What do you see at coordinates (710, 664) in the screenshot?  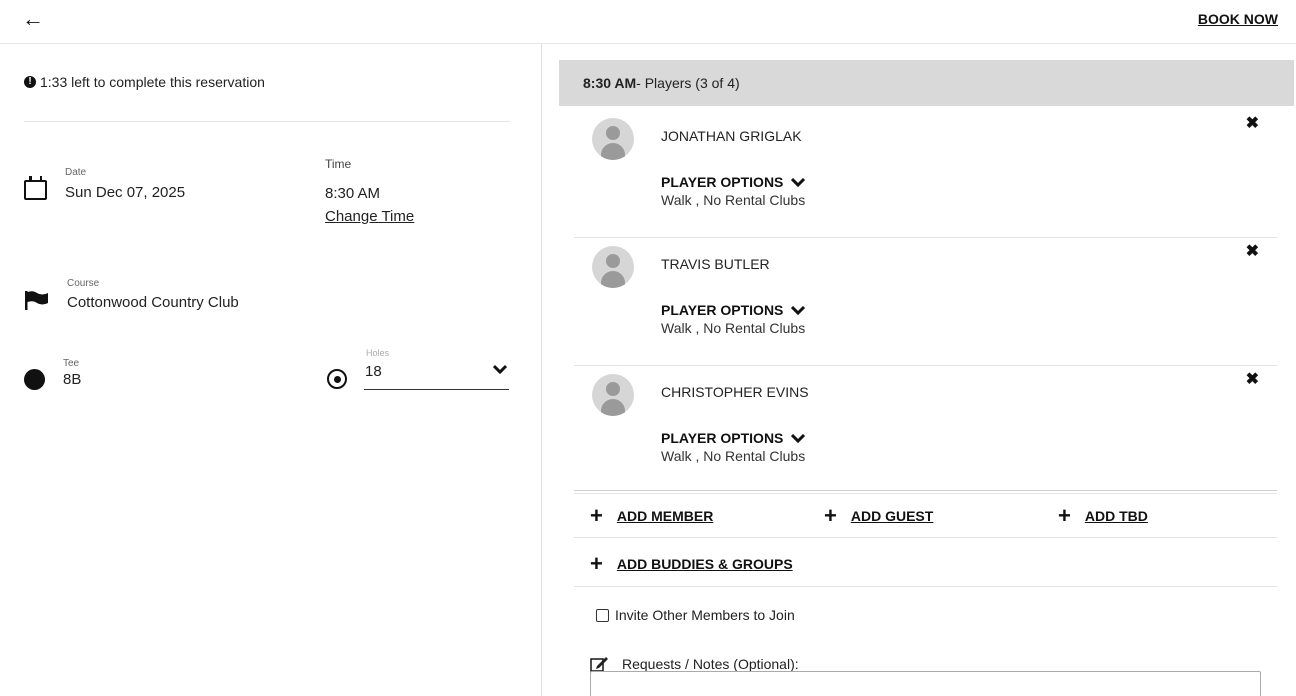 I see `notes-label: Requests / Notes (Optional):` at bounding box center [710, 664].